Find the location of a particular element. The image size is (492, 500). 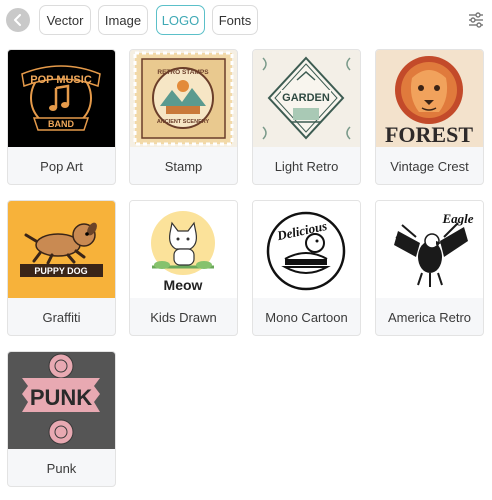

style-card-america-retro: Eagle America Retro is located at coordinates (429, 268).